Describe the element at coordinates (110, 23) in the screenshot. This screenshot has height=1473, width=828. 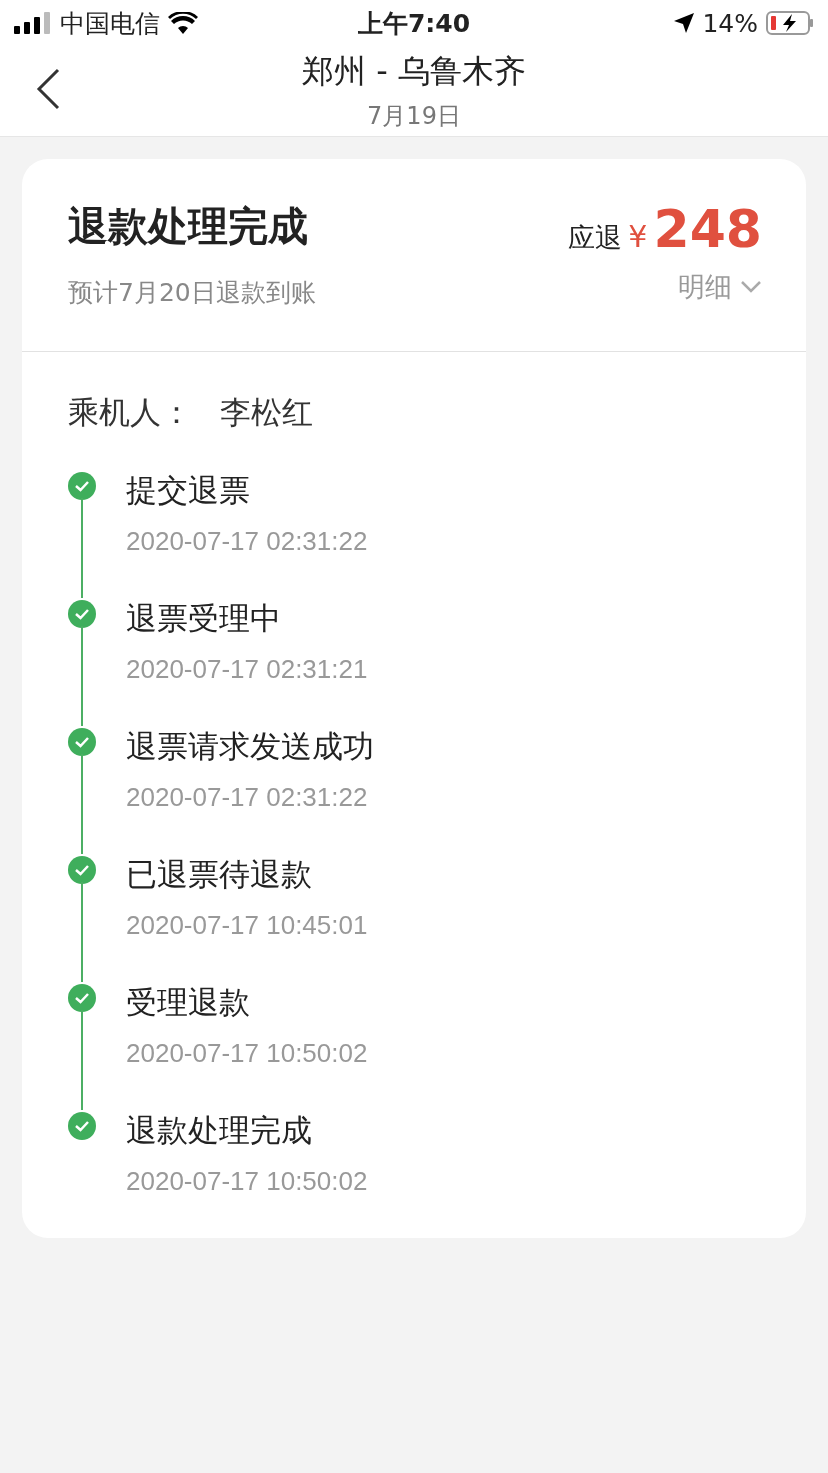
I see `carrier-name: 中国电信` at that location.